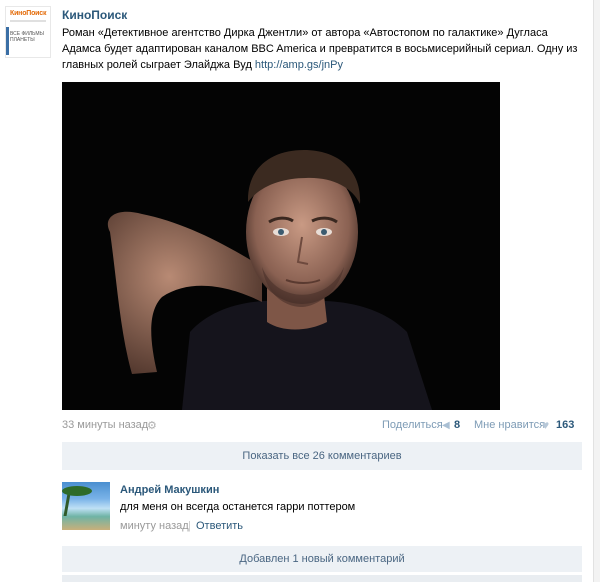 The width and height of the screenshot is (600, 582). I want to click on comment-time: минуту назад, so click(154, 526).